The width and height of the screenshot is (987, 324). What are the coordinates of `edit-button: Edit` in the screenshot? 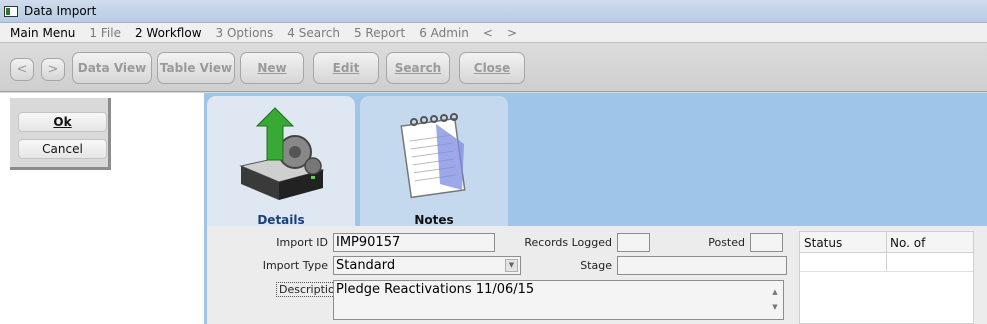 It's located at (346, 68).